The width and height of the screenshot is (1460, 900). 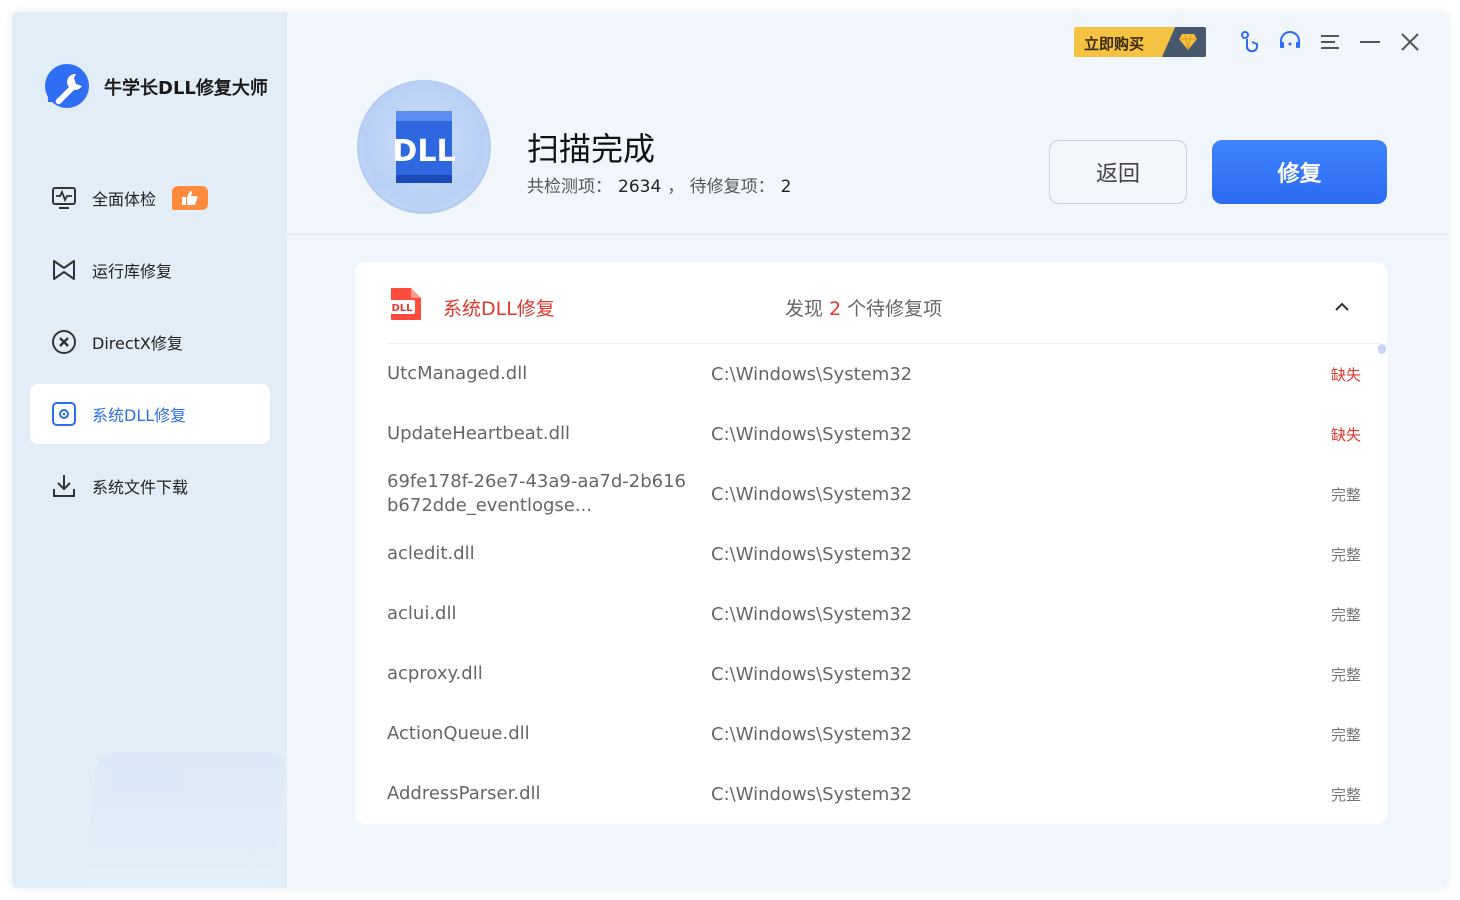 I want to click on scan-summary: 共检测项： 2634， 待修复项： 2, so click(x=662, y=184).